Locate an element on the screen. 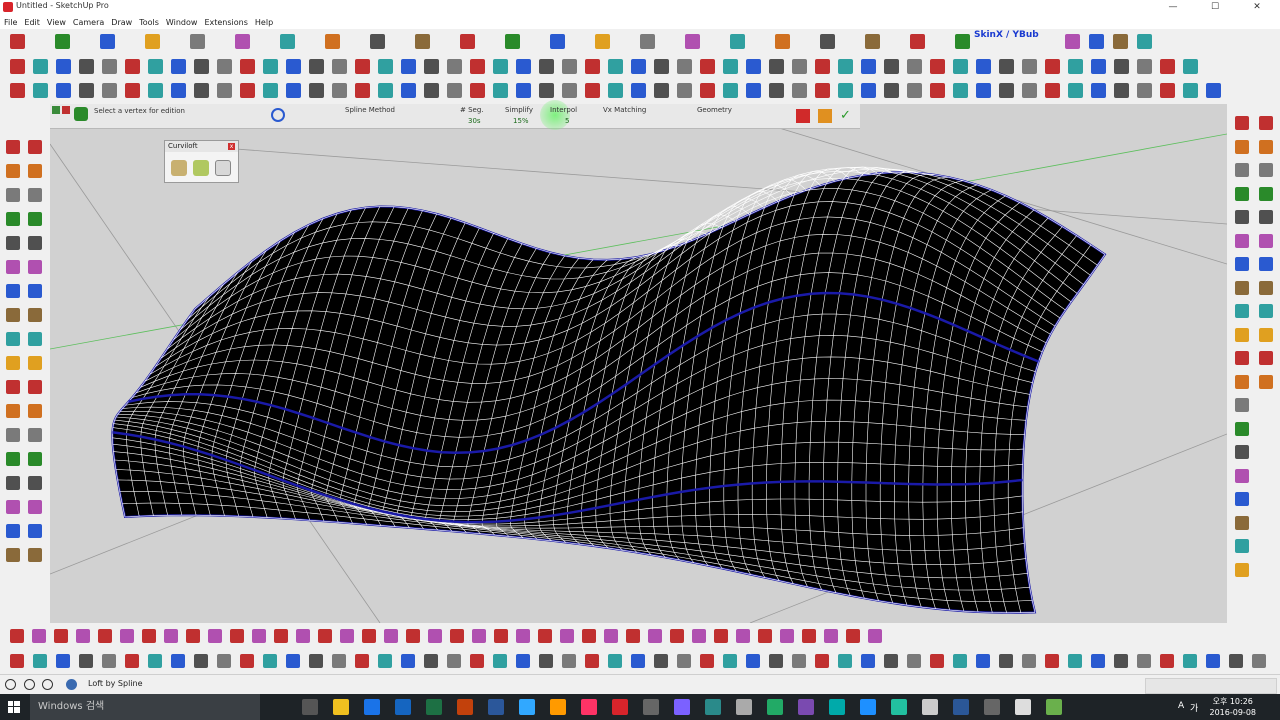 Image resolution: width=1280 pixels, height=720 pixels. maximize-button: ☐ is located at coordinates (1215, 7).